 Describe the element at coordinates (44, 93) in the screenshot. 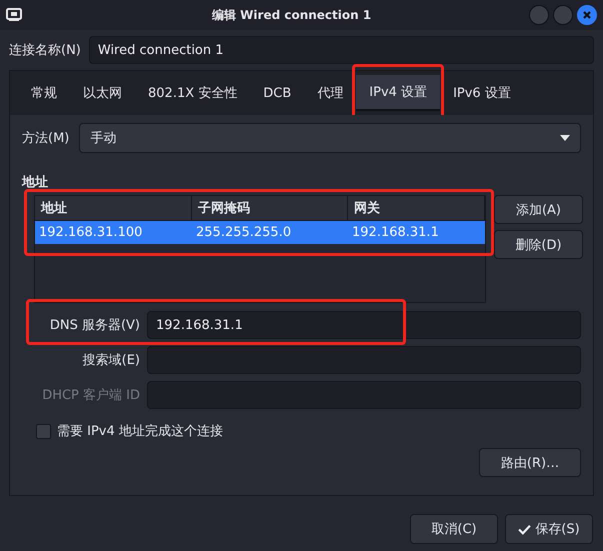

I see `tab: 常规` at that location.